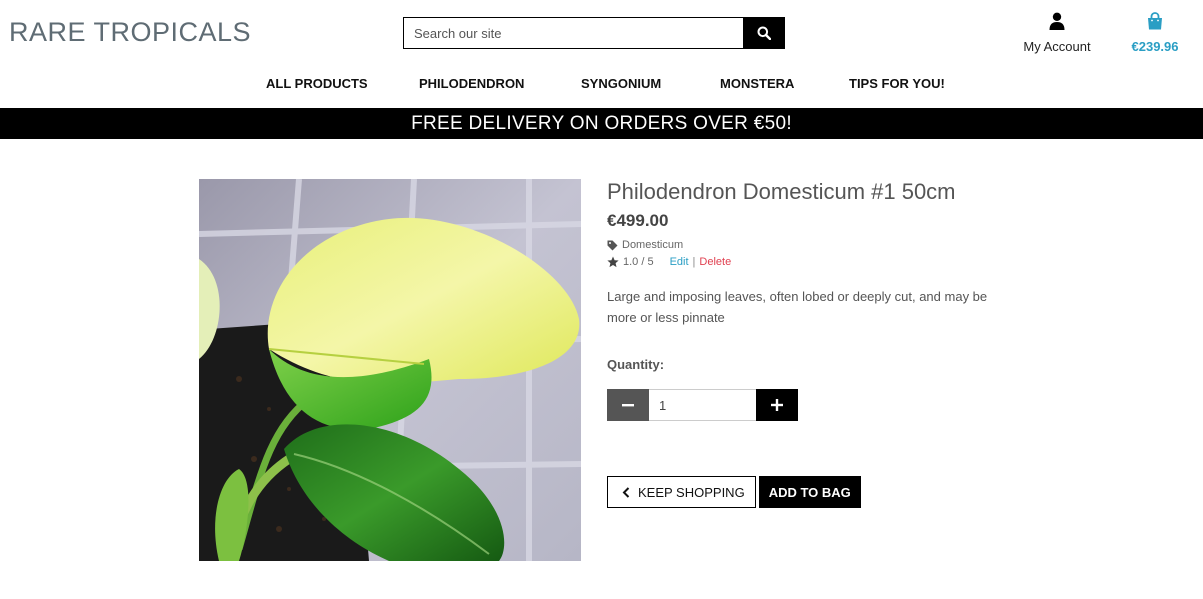  I want to click on quantity-label: Quantity:, so click(636, 364).